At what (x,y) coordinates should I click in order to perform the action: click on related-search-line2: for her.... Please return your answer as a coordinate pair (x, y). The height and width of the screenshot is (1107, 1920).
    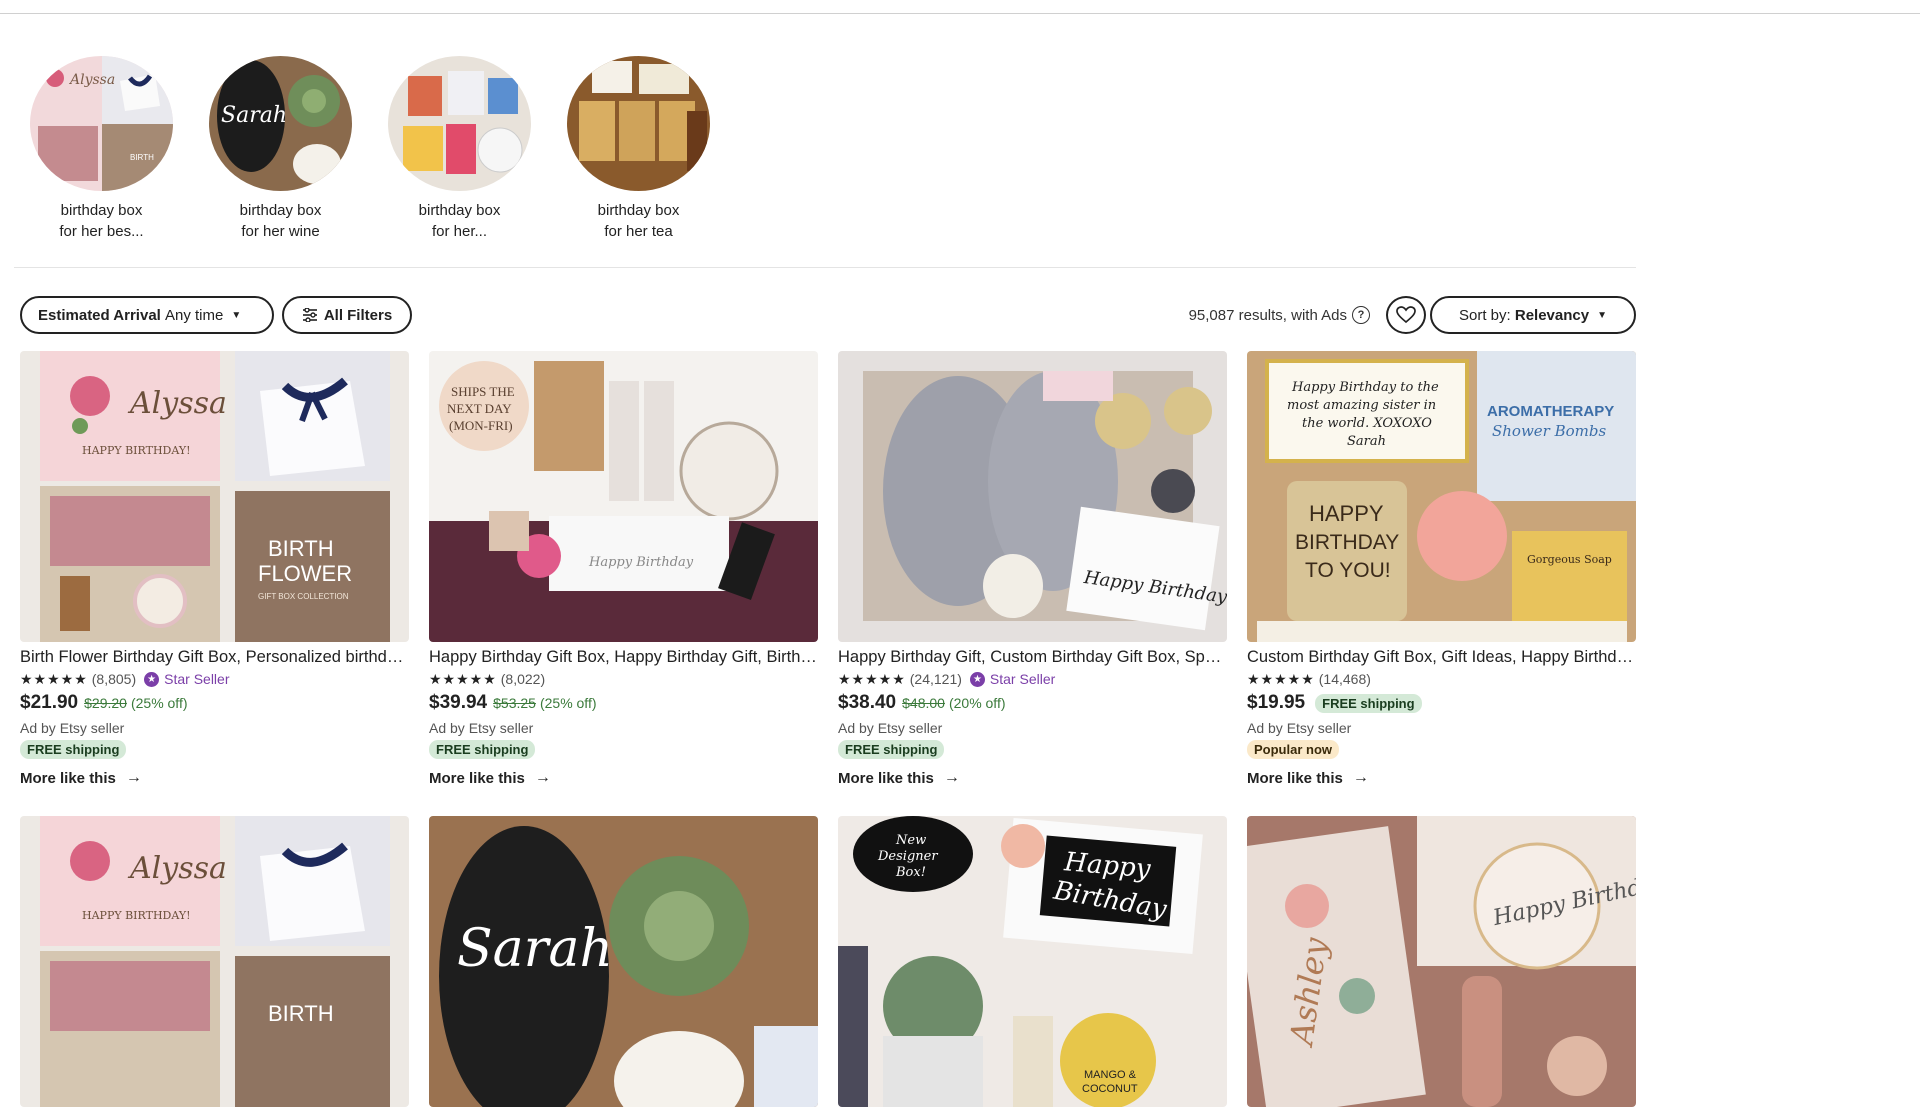
    Looking at the image, I should click on (459, 231).